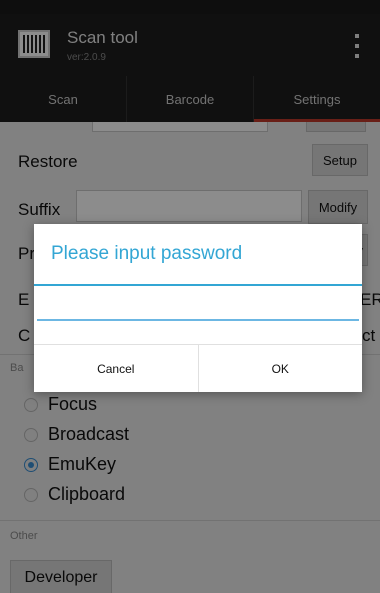  Describe the element at coordinates (147, 253) in the screenshot. I see `dialog-title: Please input password` at that location.